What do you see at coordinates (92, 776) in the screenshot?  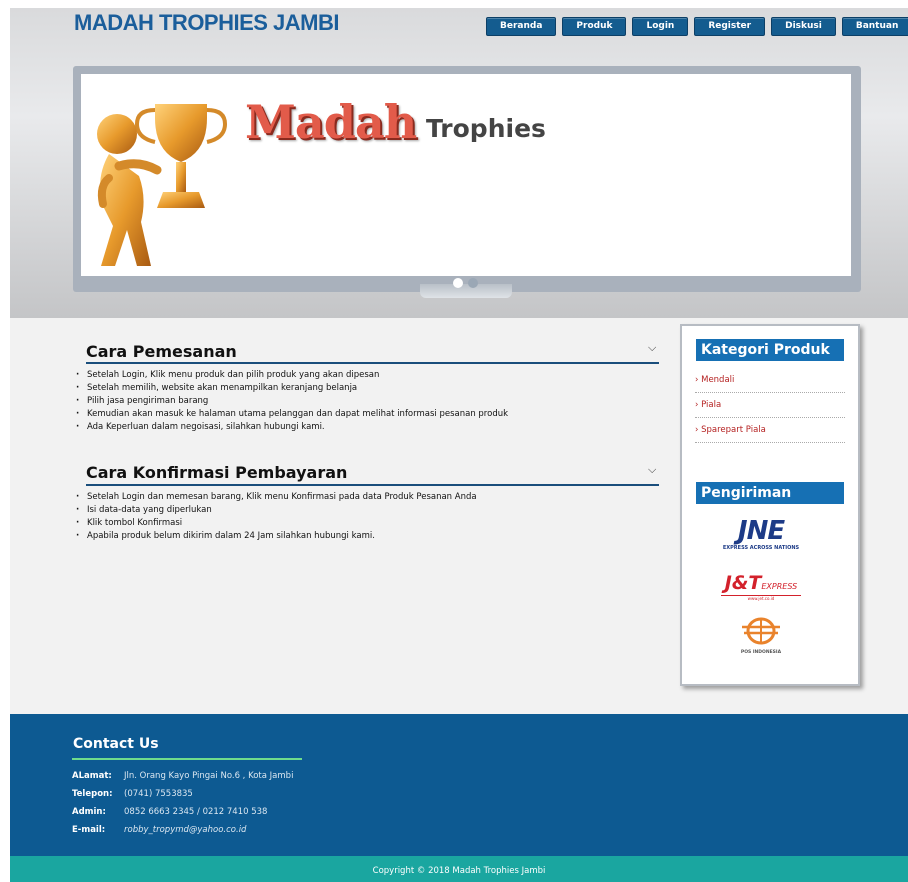 I see `contact-label: ALamat:` at bounding box center [92, 776].